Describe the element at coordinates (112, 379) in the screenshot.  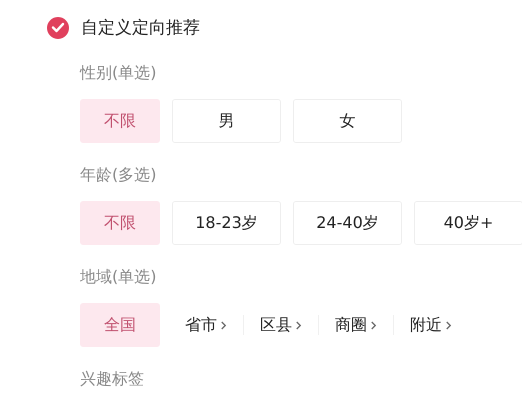
I see `section-label: 兴趣标签` at that location.